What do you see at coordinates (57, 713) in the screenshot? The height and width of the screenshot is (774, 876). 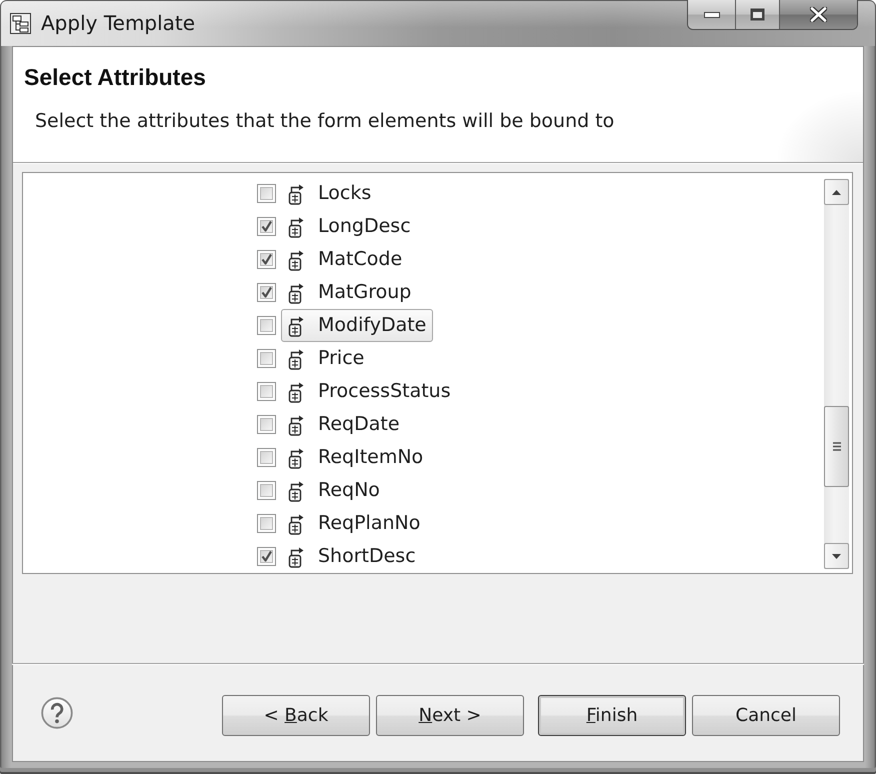 I see `help-icon` at bounding box center [57, 713].